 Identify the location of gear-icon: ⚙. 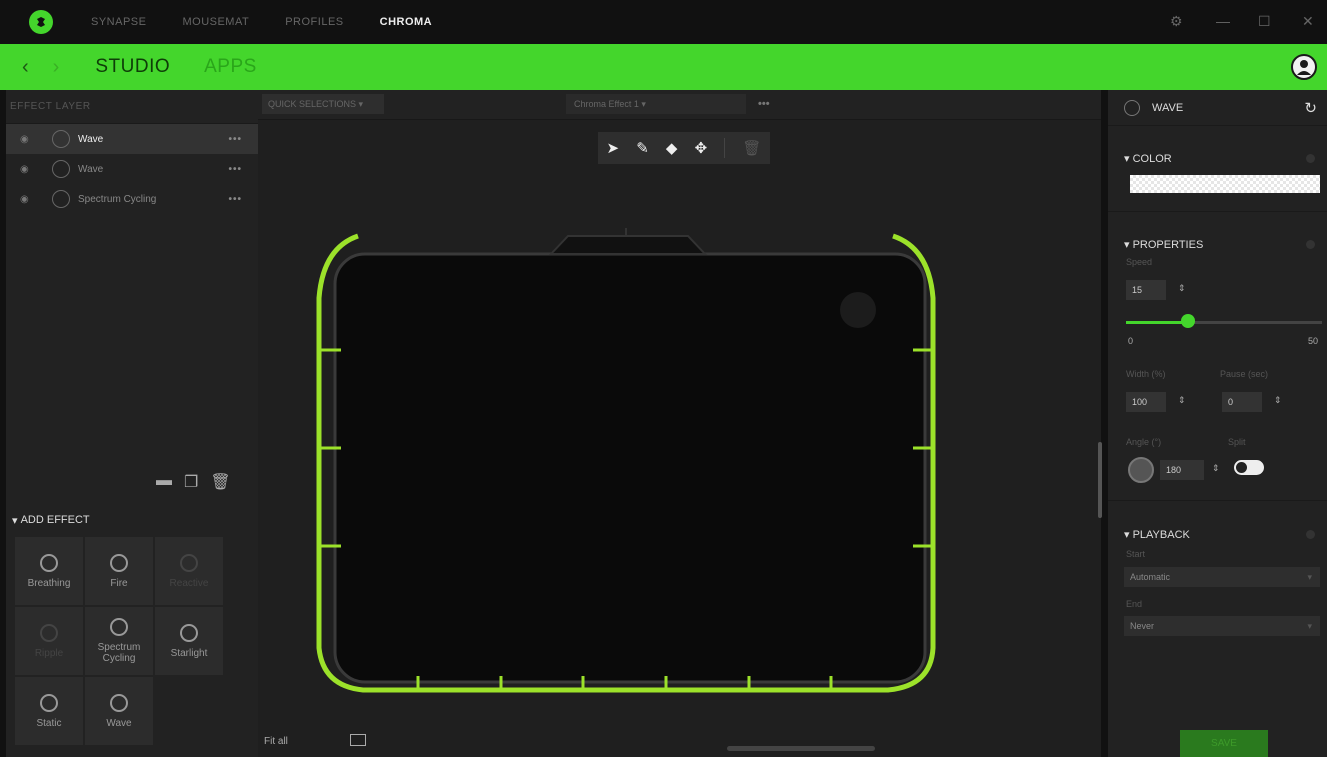
(1176, 21).